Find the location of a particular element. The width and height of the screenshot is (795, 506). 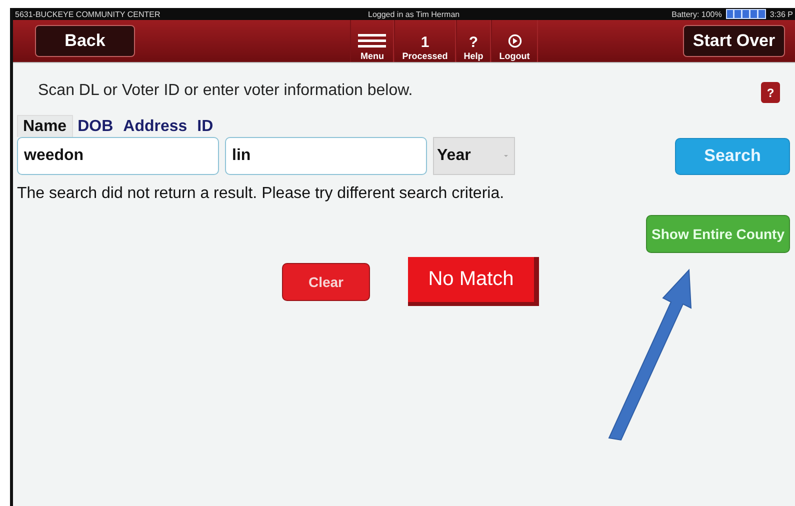

help-button: ? is located at coordinates (770, 92).